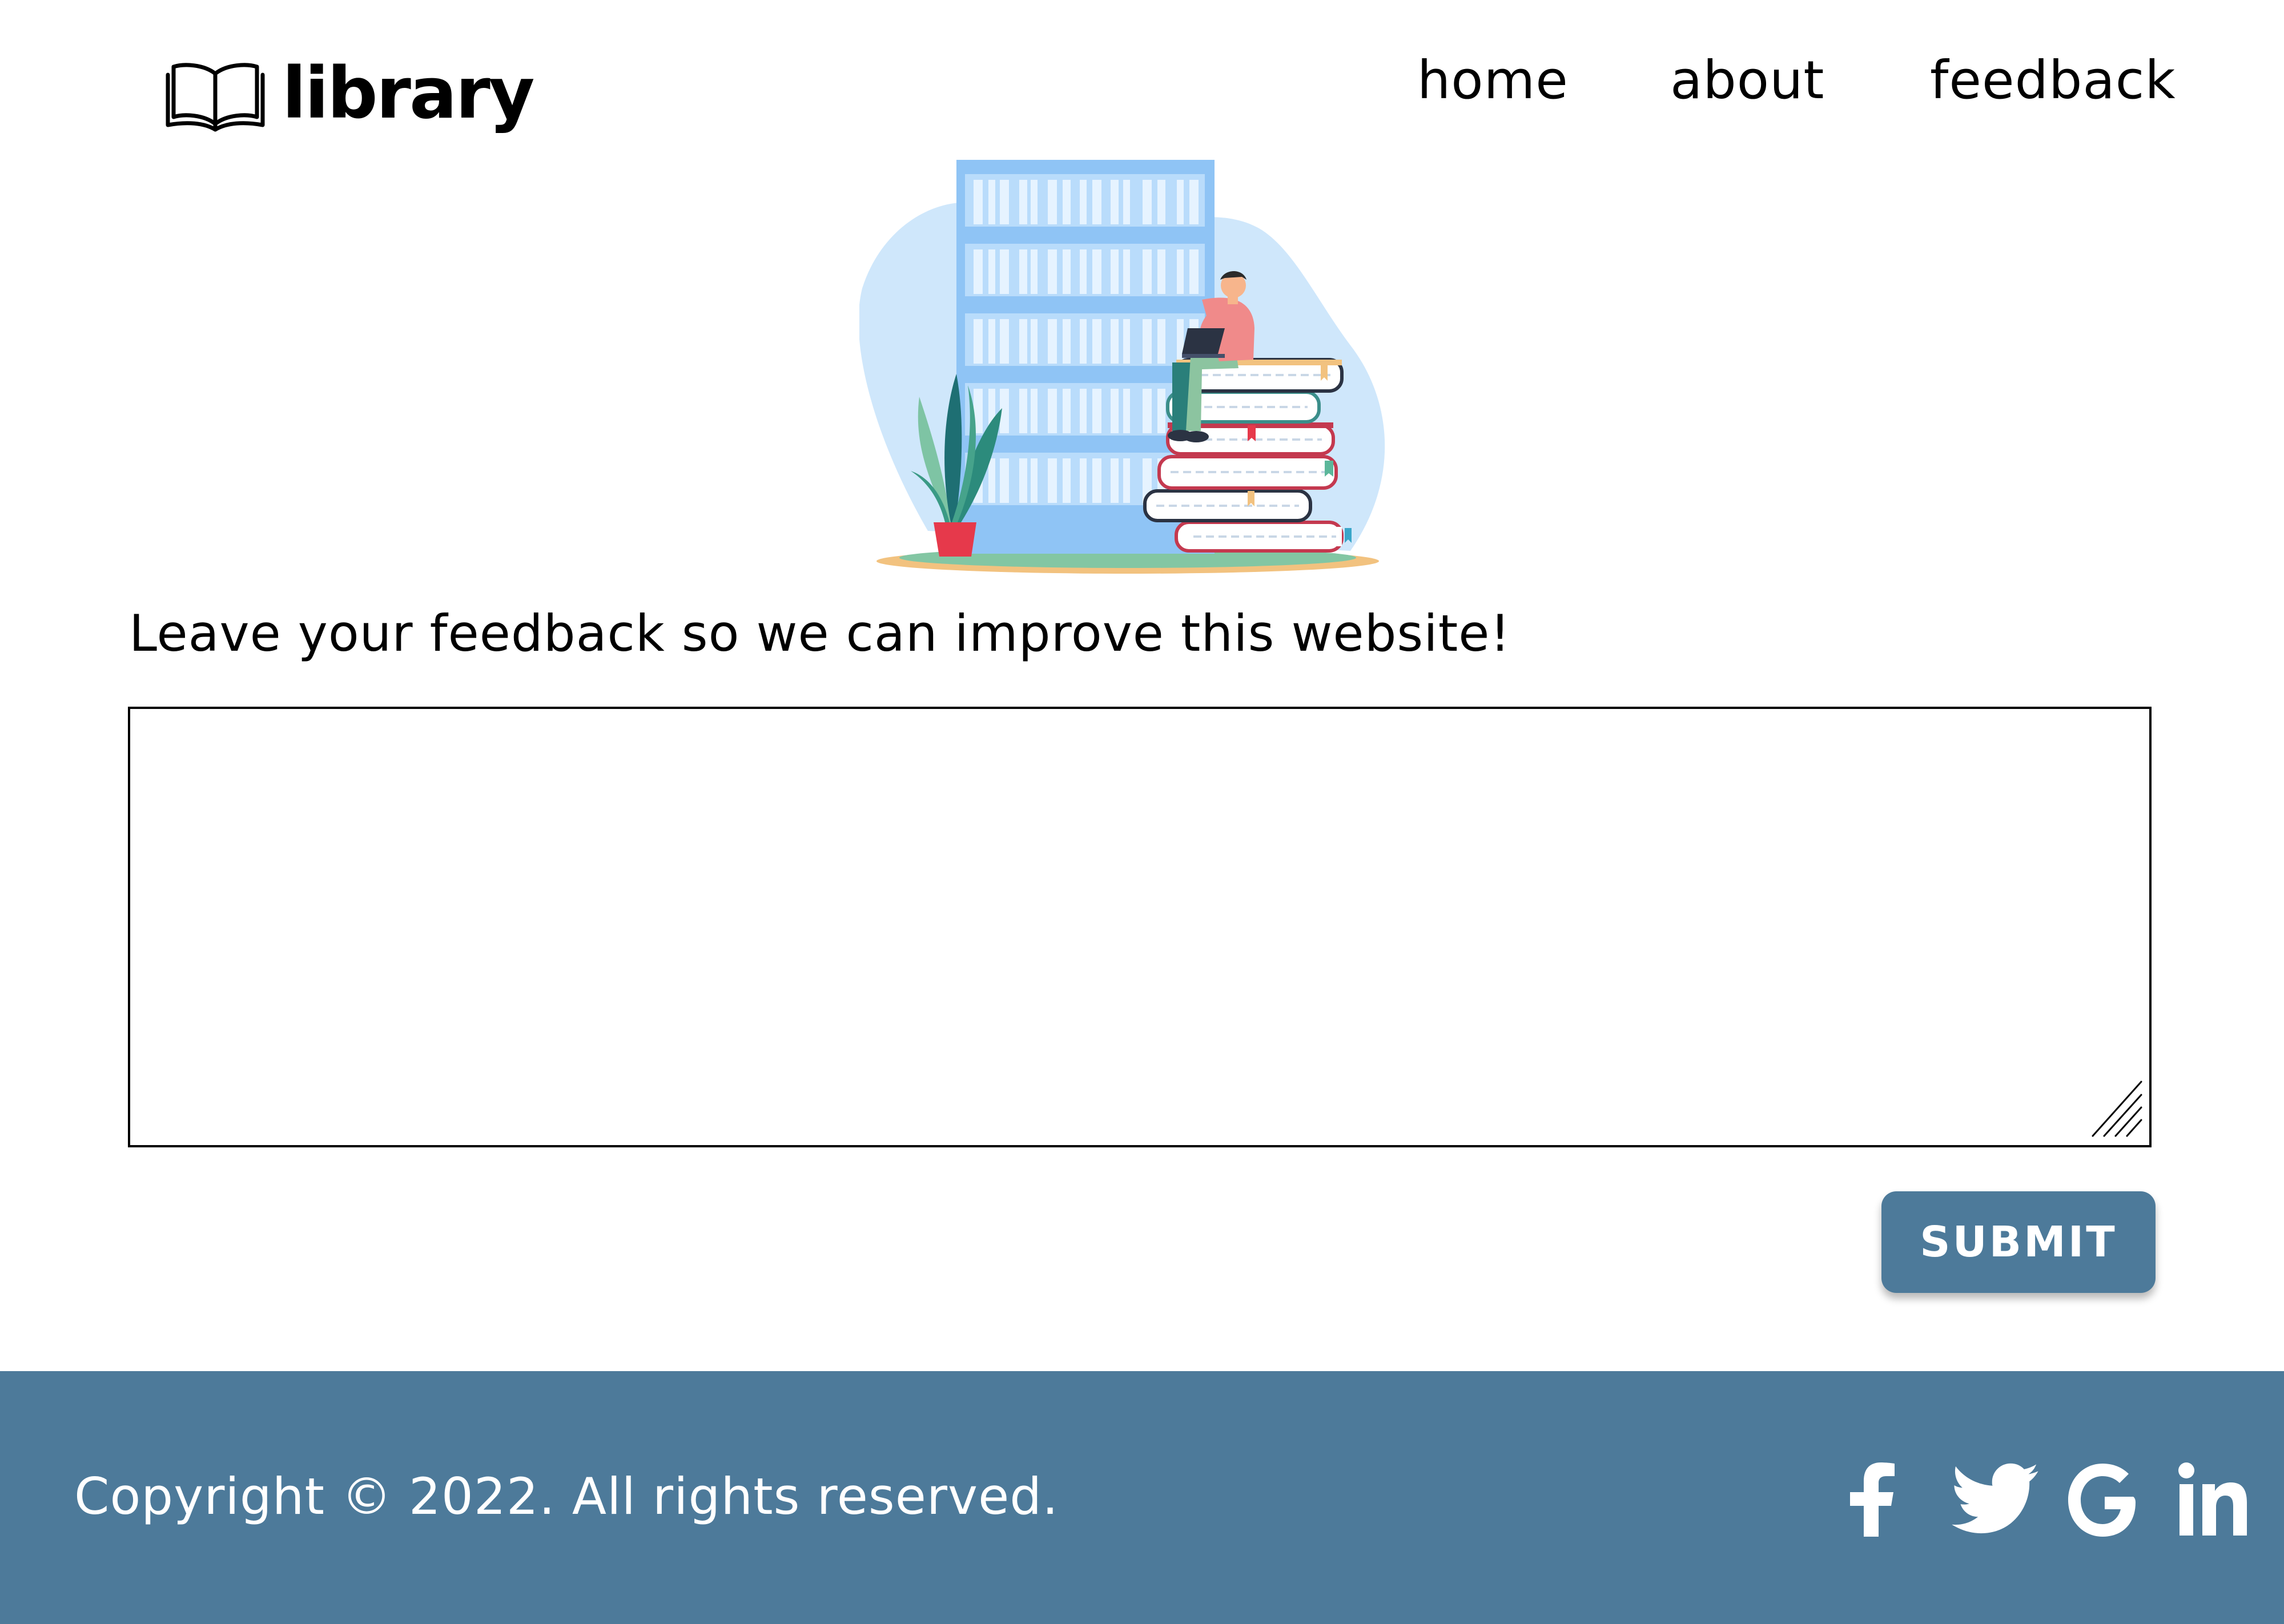 The height and width of the screenshot is (1624, 2284). I want to click on library-illustration, so click(1122, 367).